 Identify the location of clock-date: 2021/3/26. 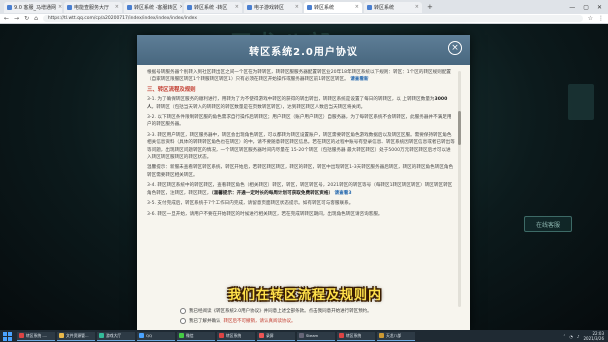
(593, 338).